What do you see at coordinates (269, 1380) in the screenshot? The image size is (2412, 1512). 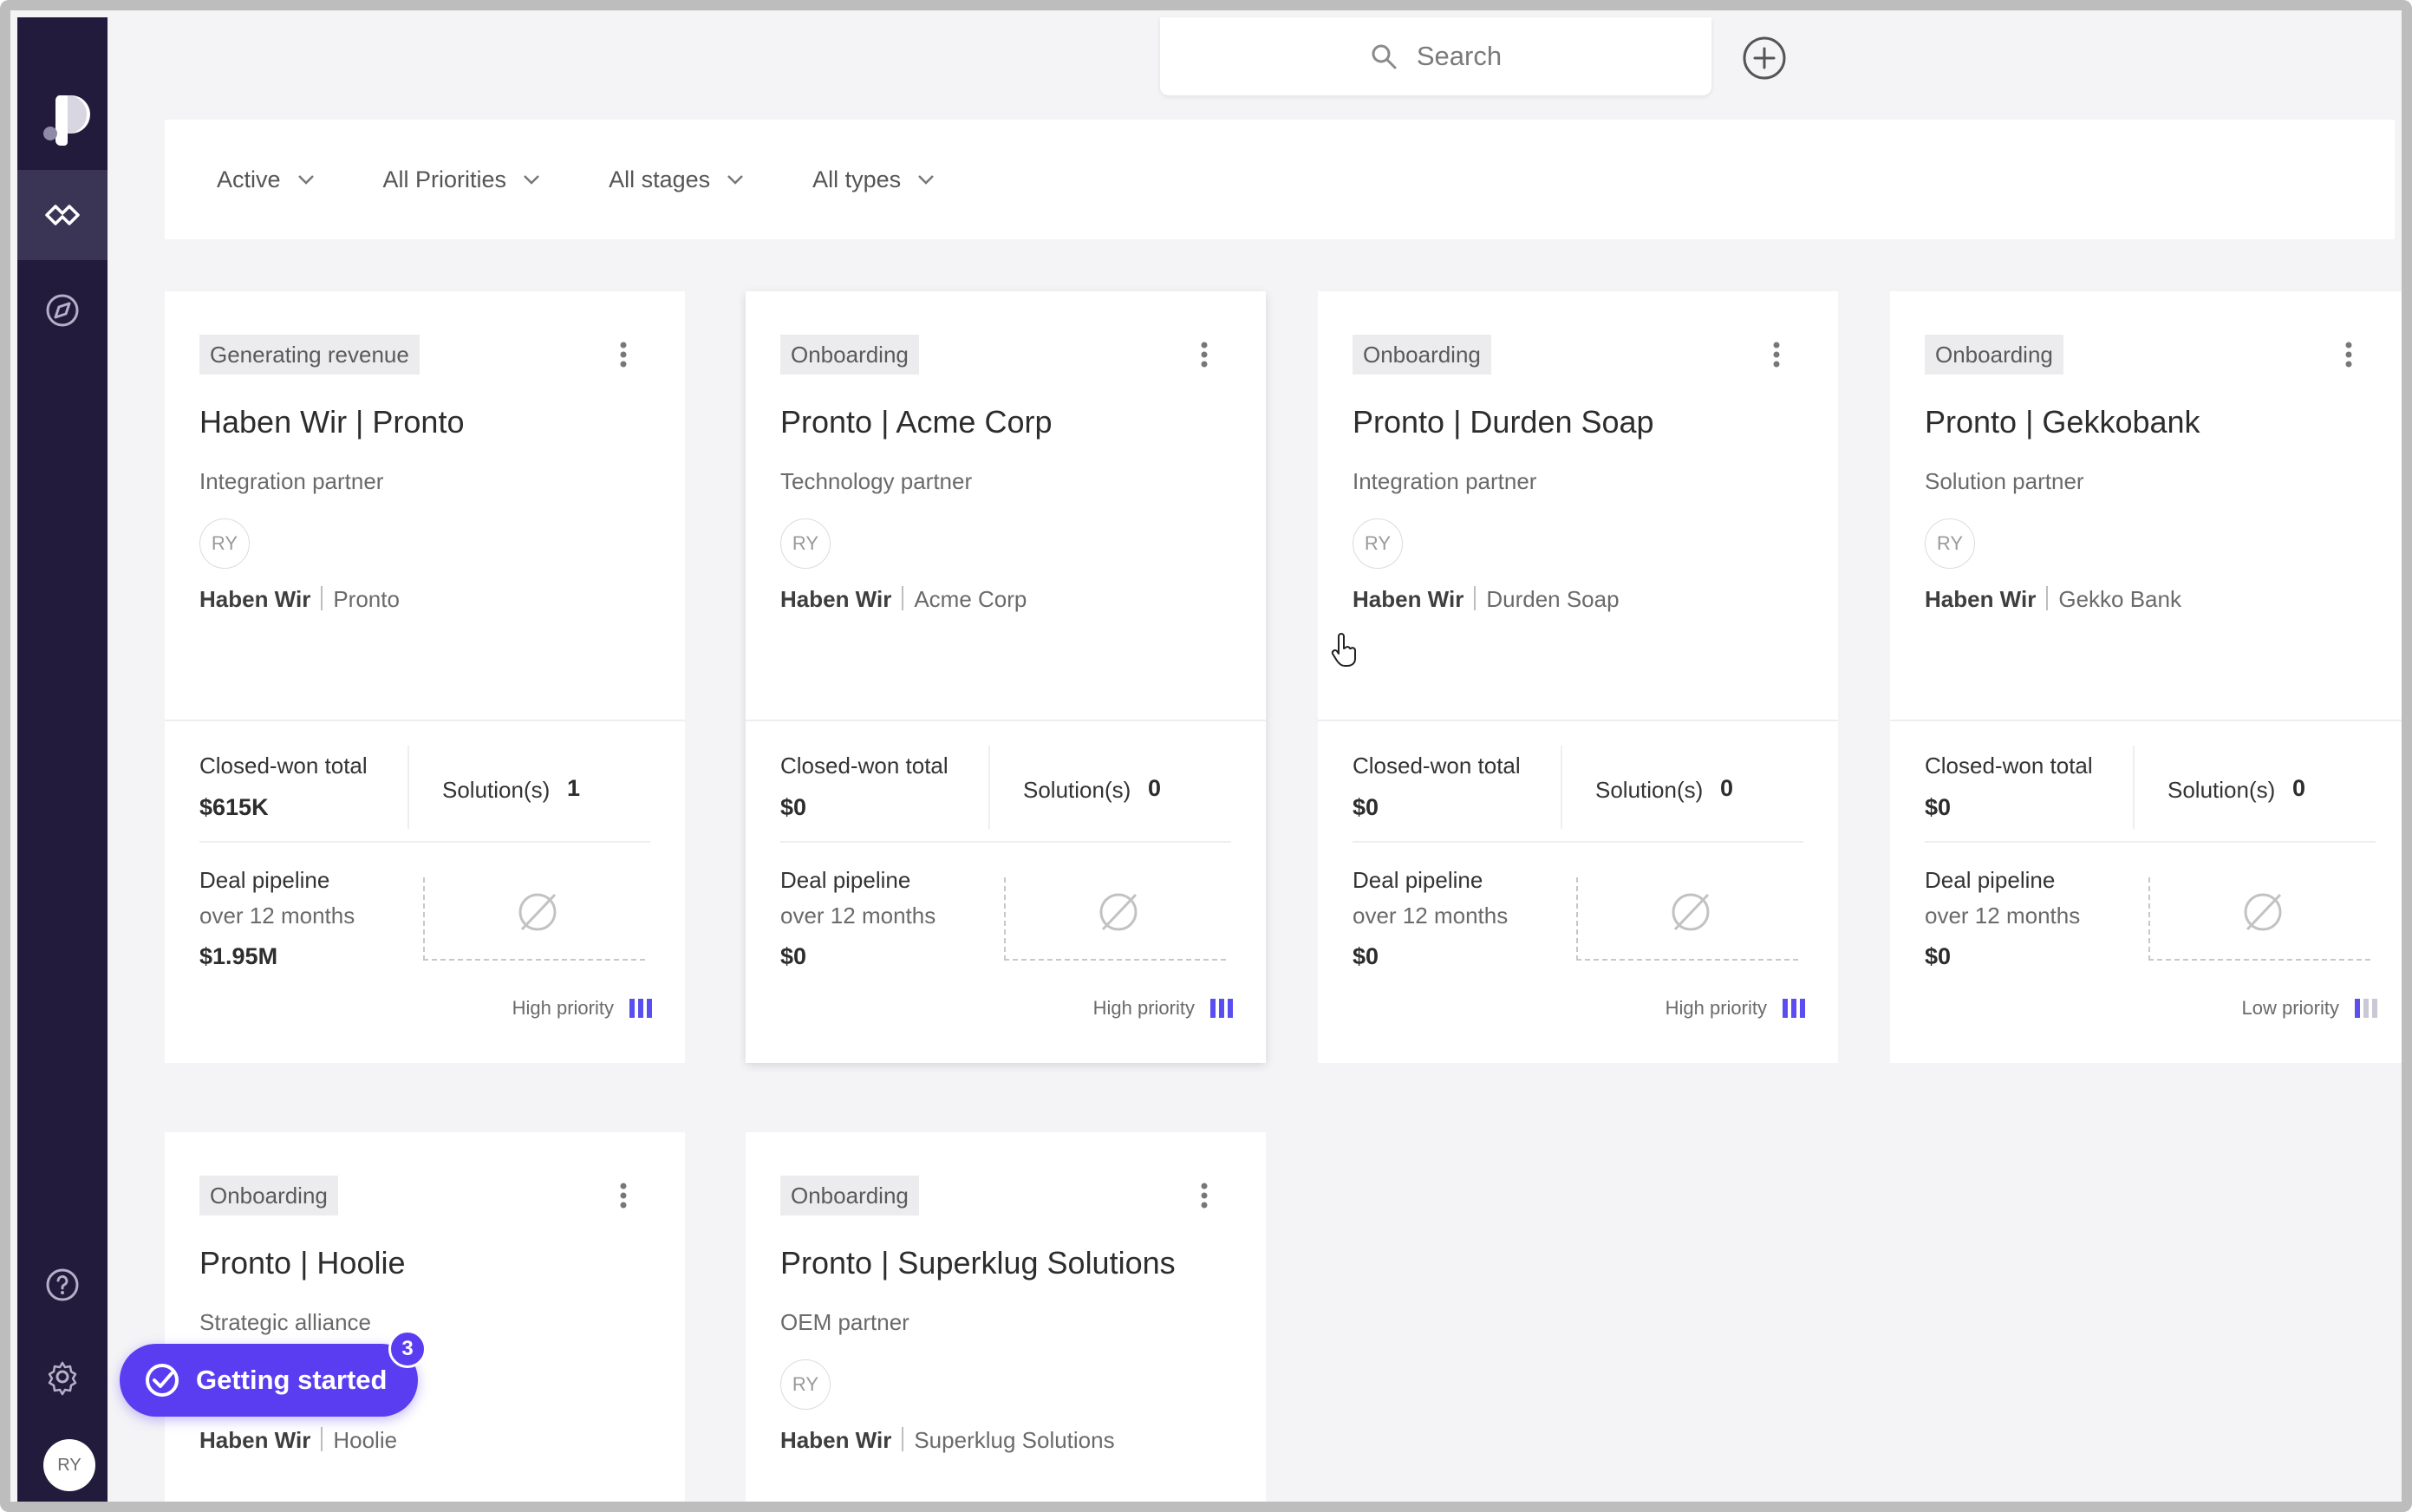 I see `getting-started-button: Getting started` at bounding box center [269, 1380].